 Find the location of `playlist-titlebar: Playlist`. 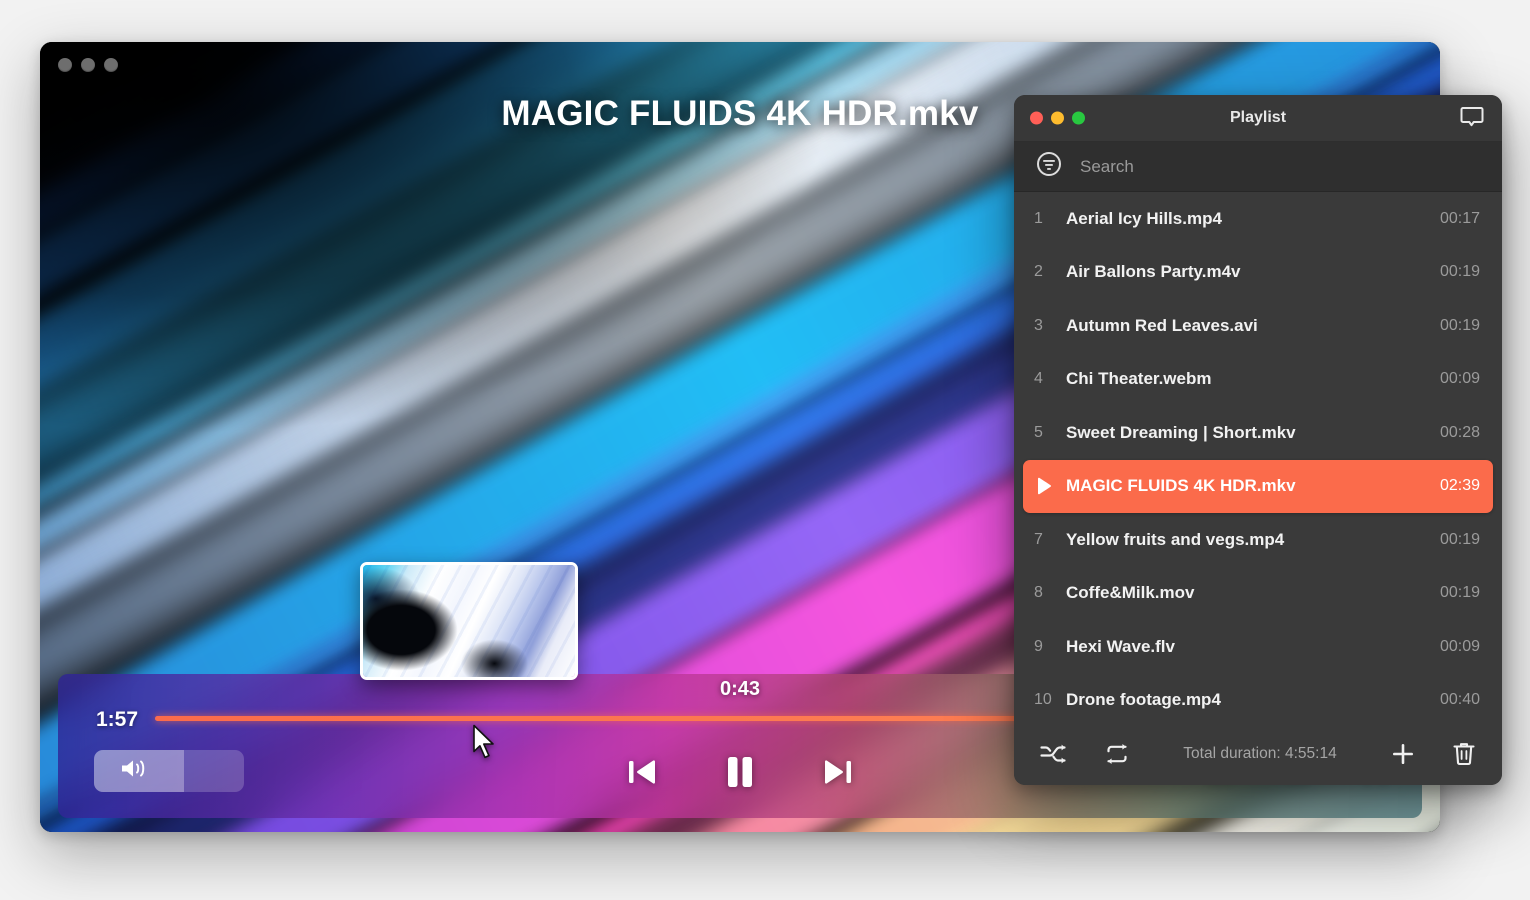

playlist-titlebar: Playlist is located at coordinates (1258, 118).